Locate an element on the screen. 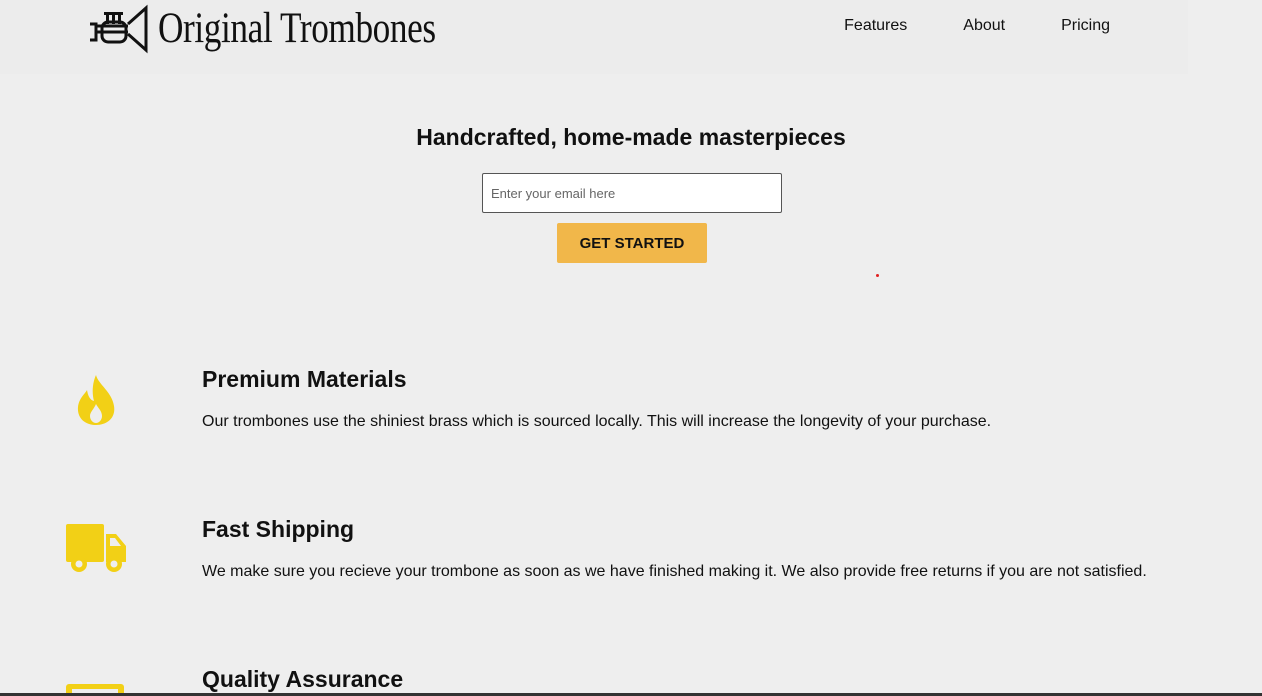 This screenshot has width=1262, height=696. logo-text: Original Trombones is located at coordinates (297, 28).